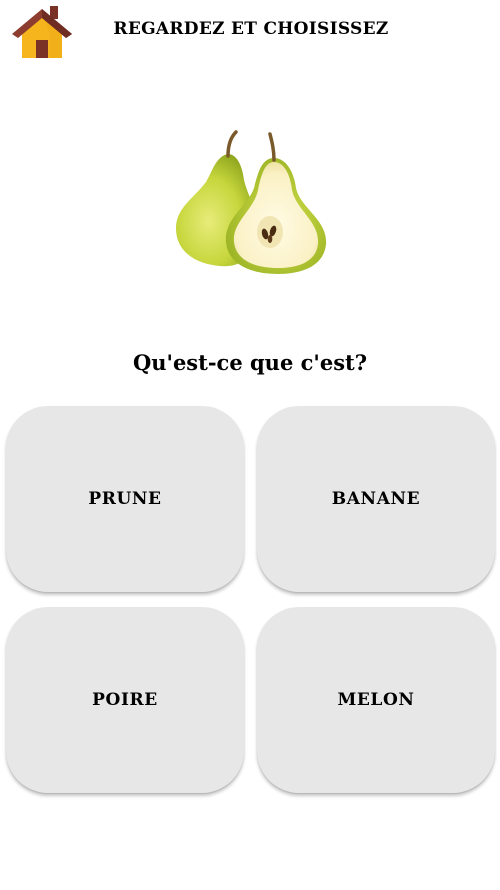 The height and width of the screenshot is (890, 500). I want to click on pear-image, so click(251, 202).